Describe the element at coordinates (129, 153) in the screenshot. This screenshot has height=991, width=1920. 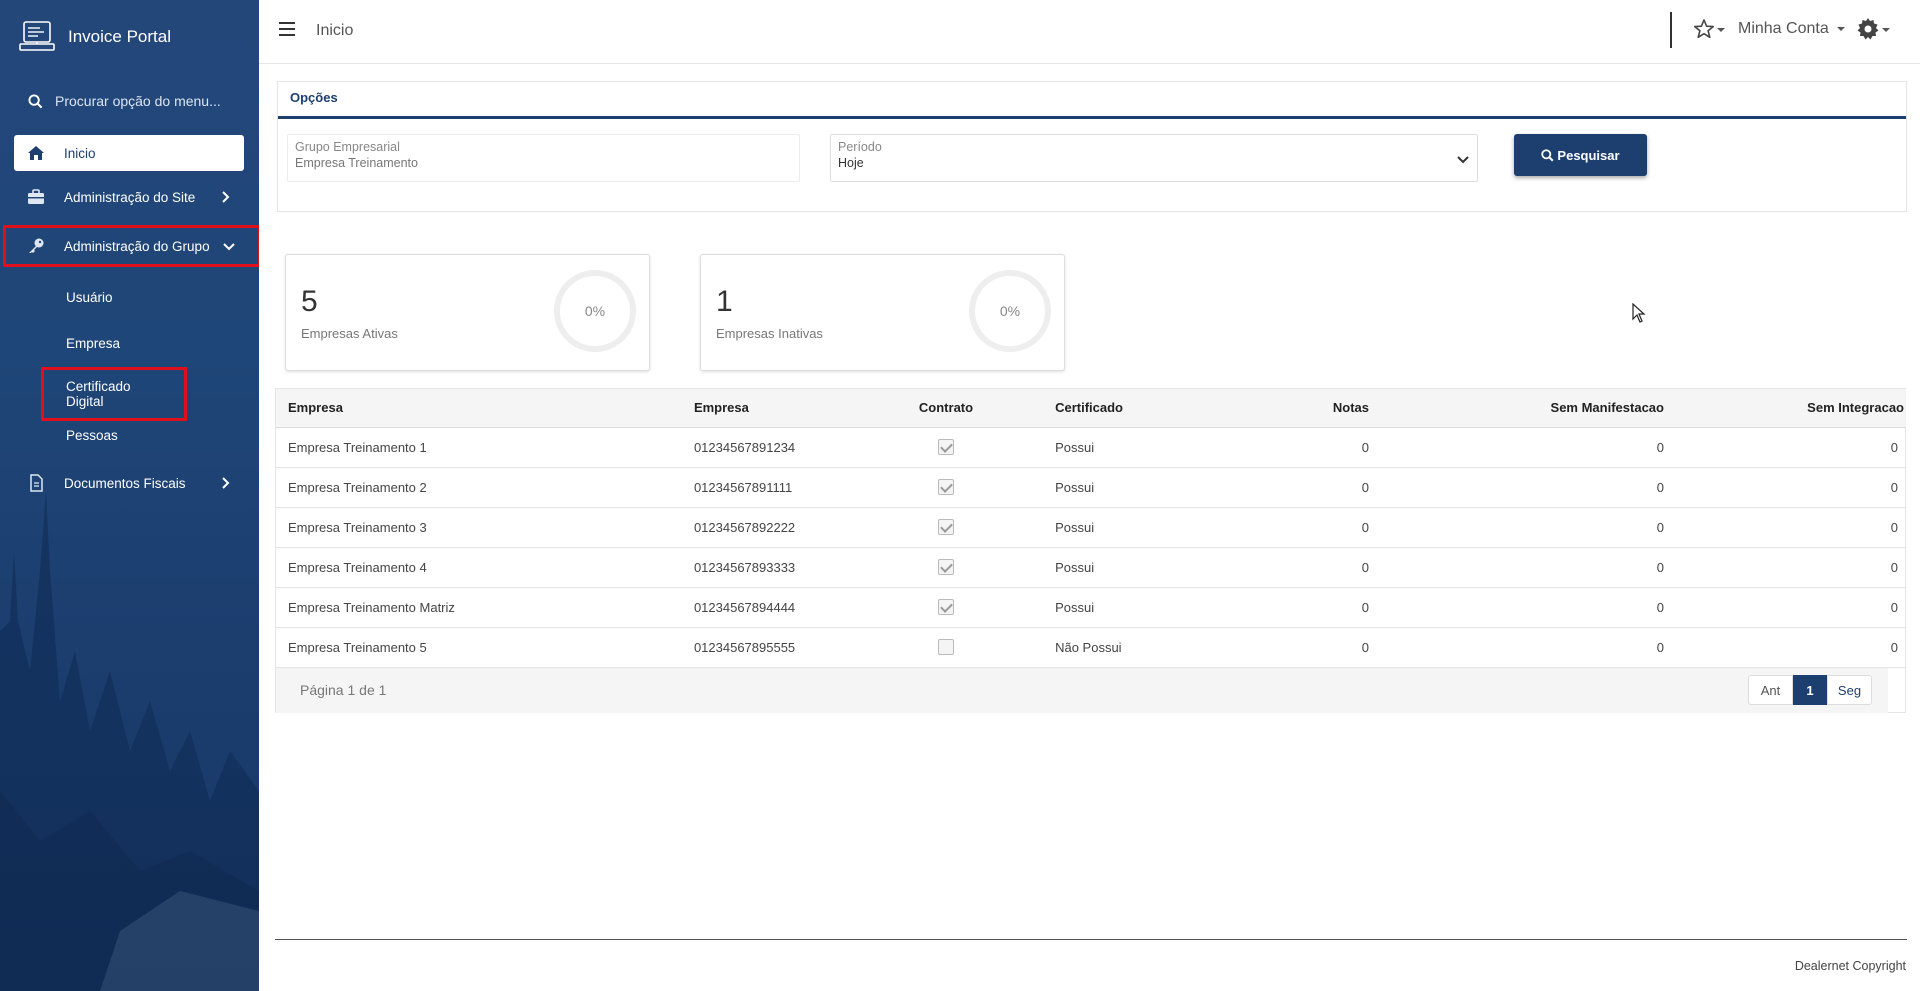
I see `sidebar-item-inicio: Inicio` at that location.